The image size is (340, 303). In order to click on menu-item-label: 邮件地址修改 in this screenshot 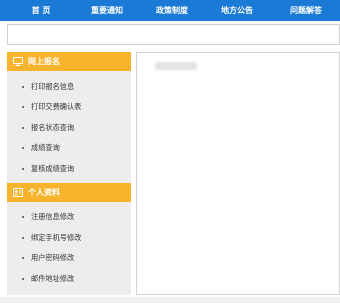, I will do `click(53, 278)`.